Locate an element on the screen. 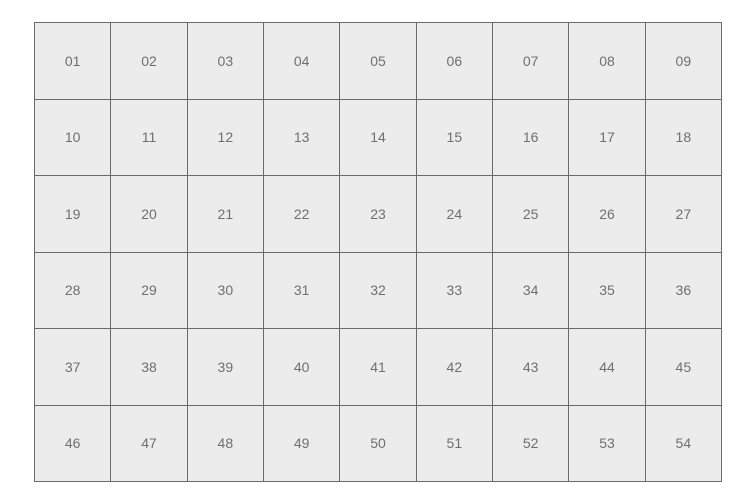  grid-cell-41: 41 is located at coordinates (378, 367).